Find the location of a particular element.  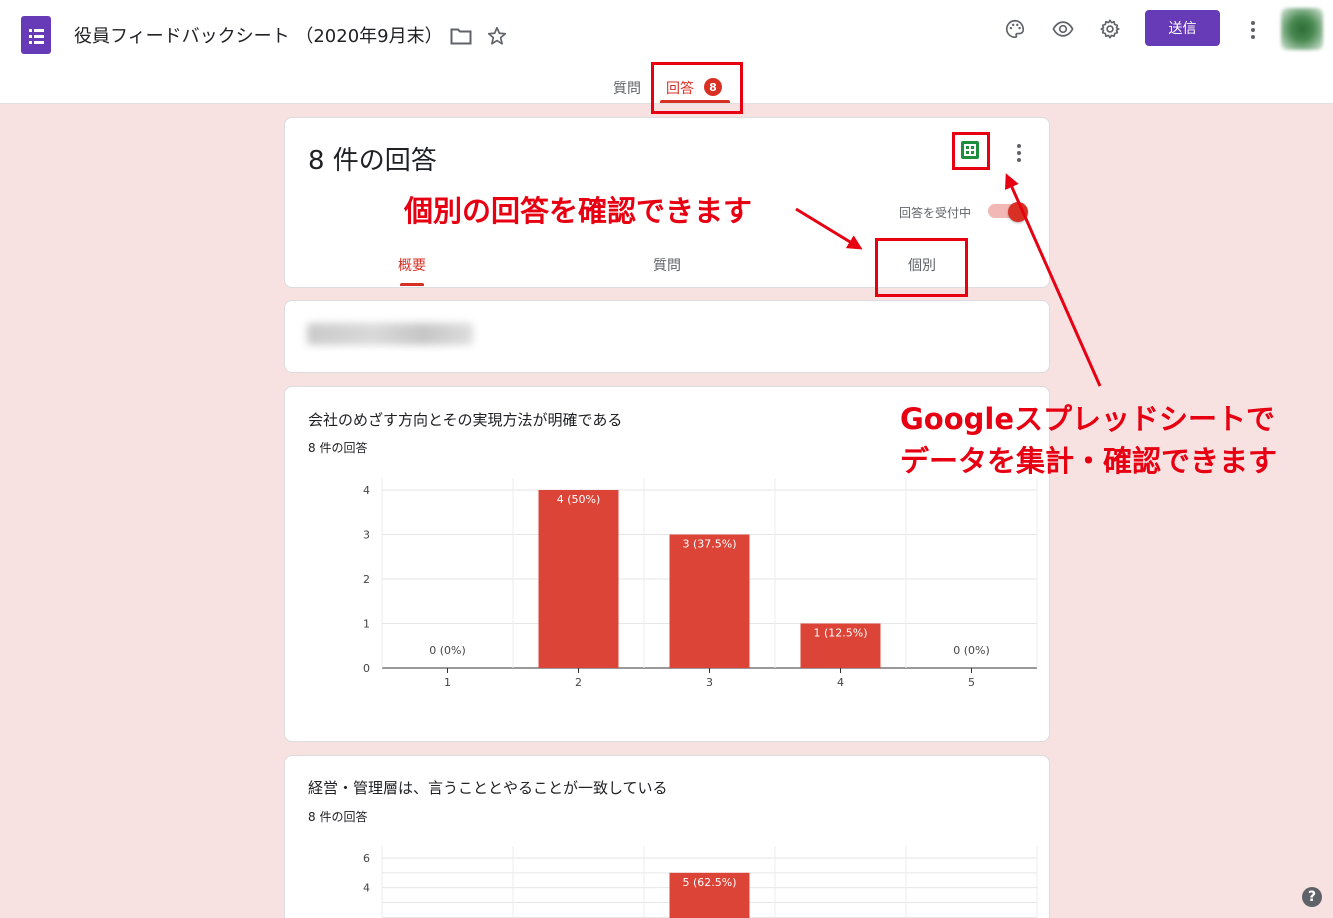

help-icon: ? is located at coordinates (1312, 897).